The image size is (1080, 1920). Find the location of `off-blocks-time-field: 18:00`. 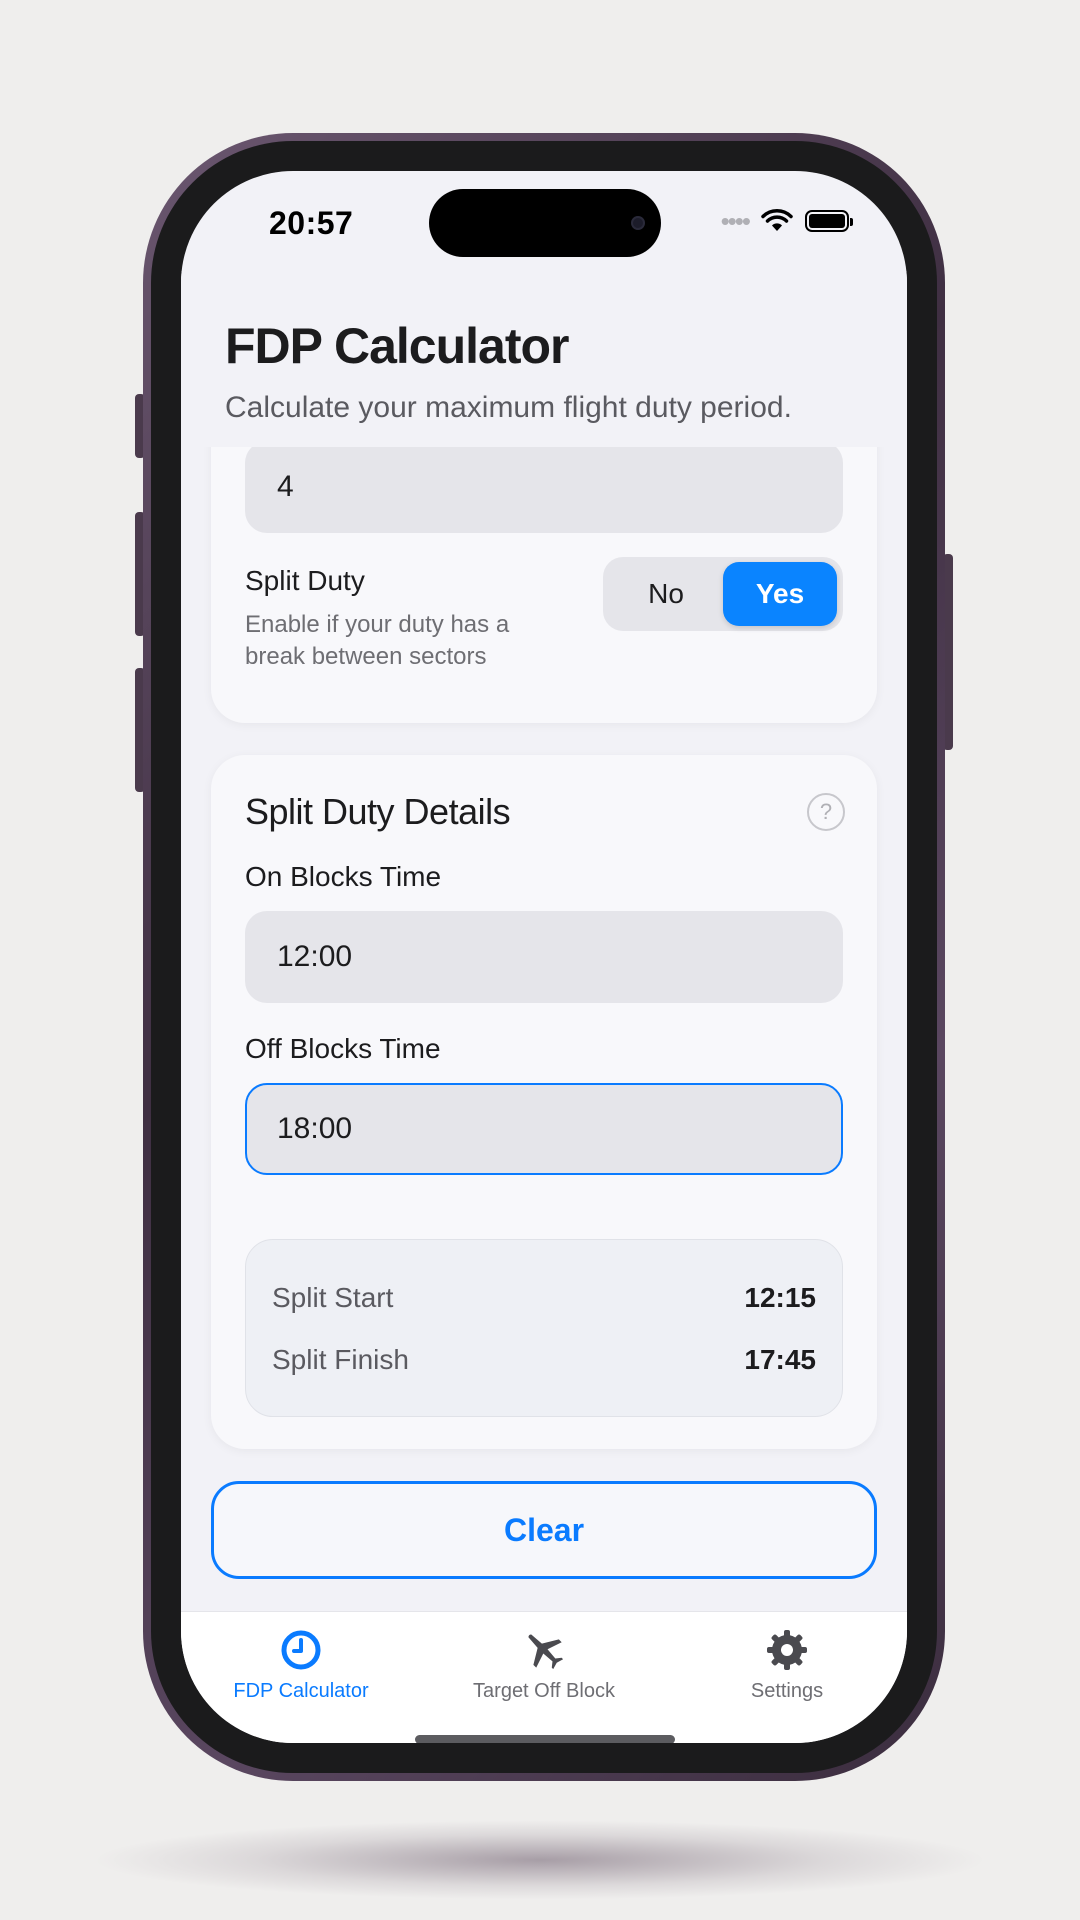

off-blocks-time-field: 18:00 is located at coordinates (544, 1129).